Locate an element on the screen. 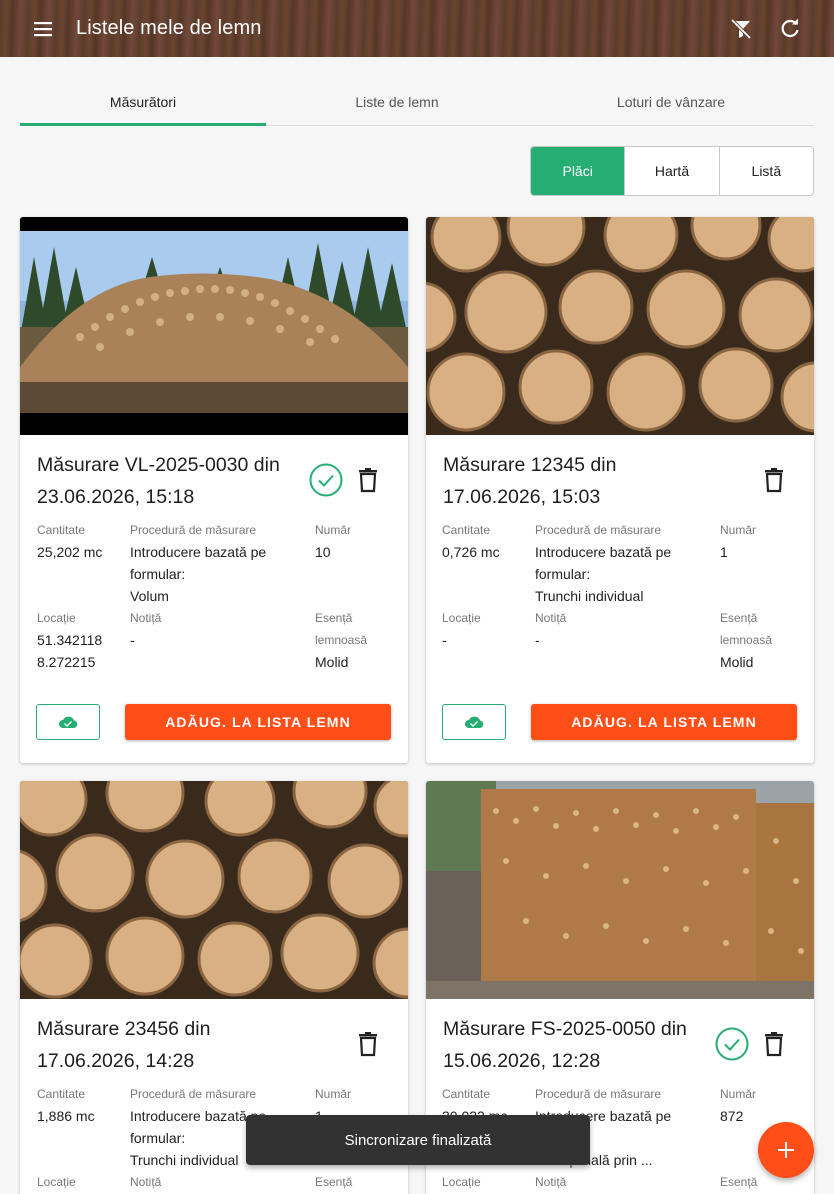 This screenshot has height=1194, width=834. number-value: 10 is located at coordinates (323, 552).